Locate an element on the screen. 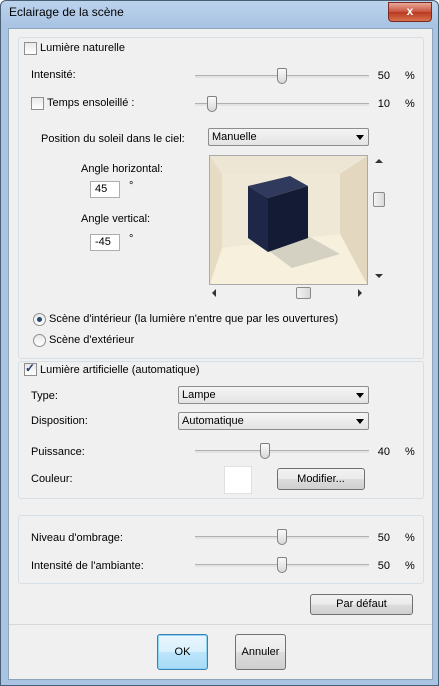 Image resolution: width=439 pixels, height=686 pixels. exterior-scene-label: Scène d'extérieur is located at coordinates (92, 340).